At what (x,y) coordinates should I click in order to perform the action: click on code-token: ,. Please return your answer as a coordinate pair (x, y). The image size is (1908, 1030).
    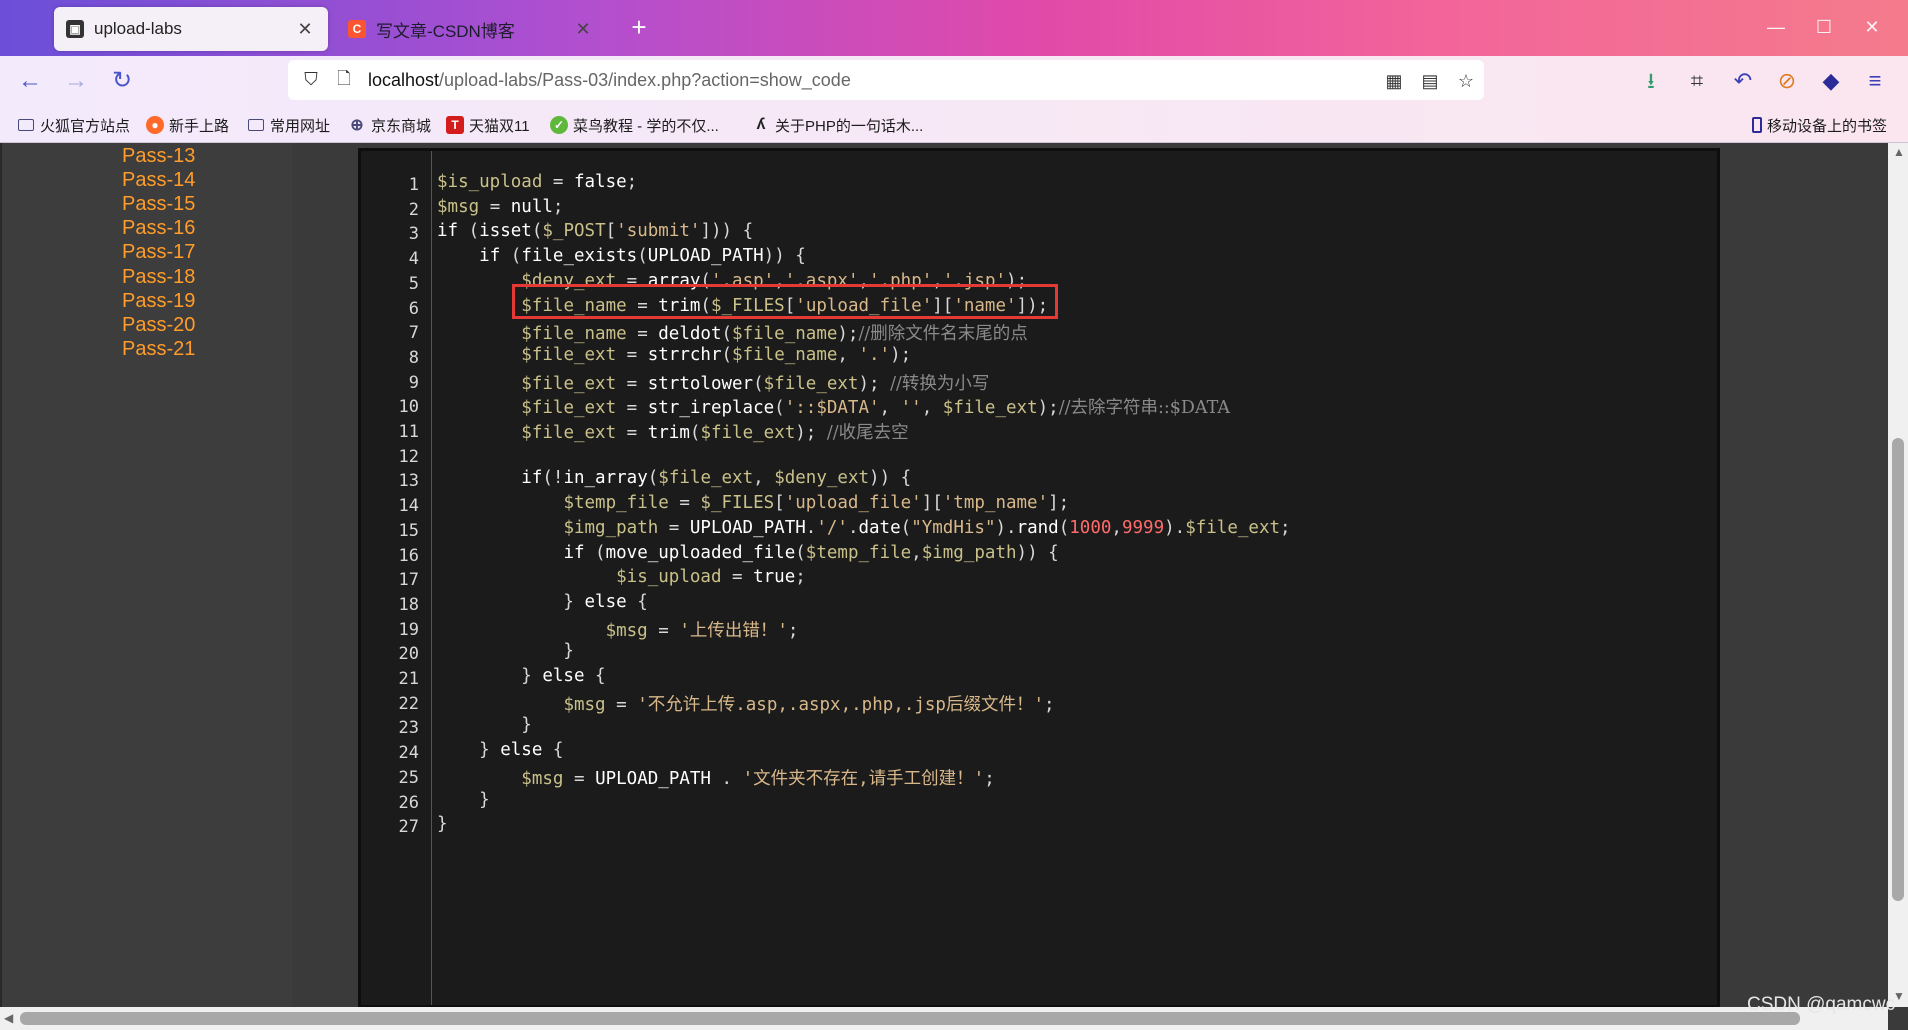
    Looking at the image, I should click on (932, 408).